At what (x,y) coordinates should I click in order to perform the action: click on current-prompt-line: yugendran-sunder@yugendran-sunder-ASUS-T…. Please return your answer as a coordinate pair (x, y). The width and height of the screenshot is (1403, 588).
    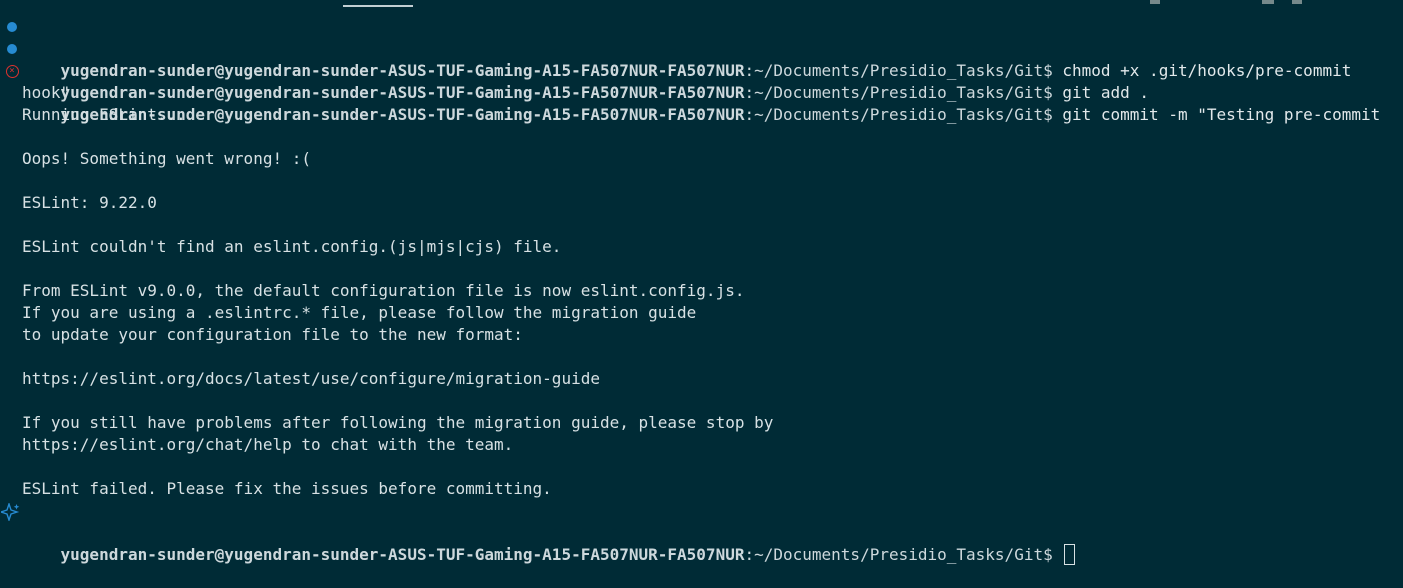
    Looking at the image, I should click on (701, 532).